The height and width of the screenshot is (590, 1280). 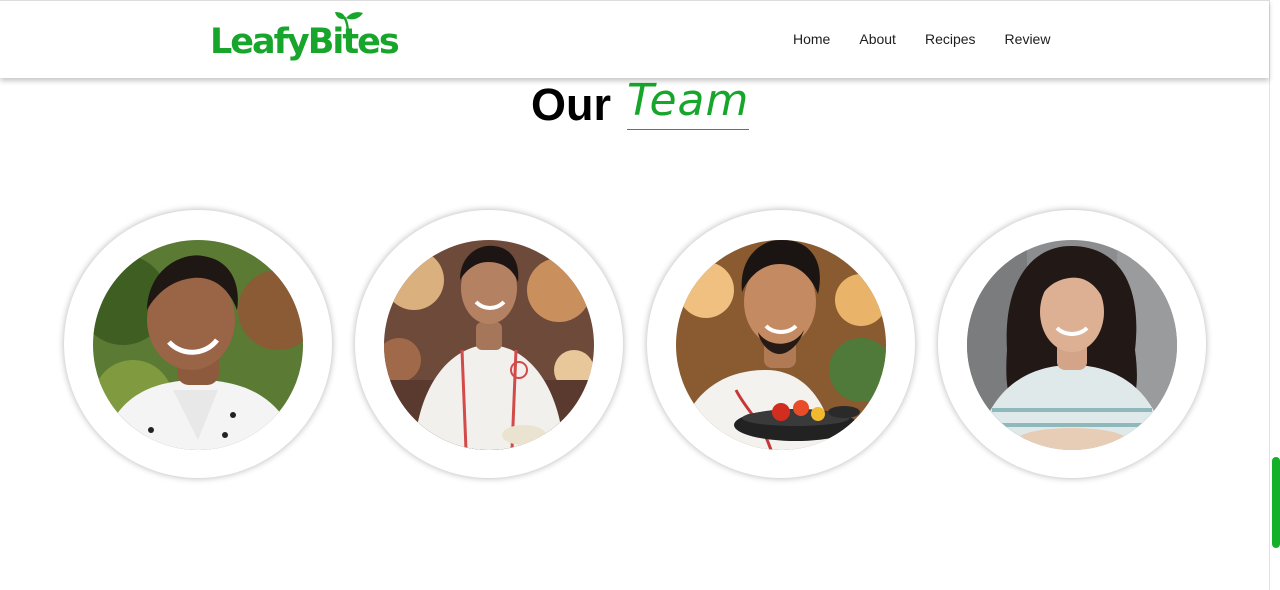 I want to click on main-nav: Home About Recipes Review, so click(x=936, y=39).